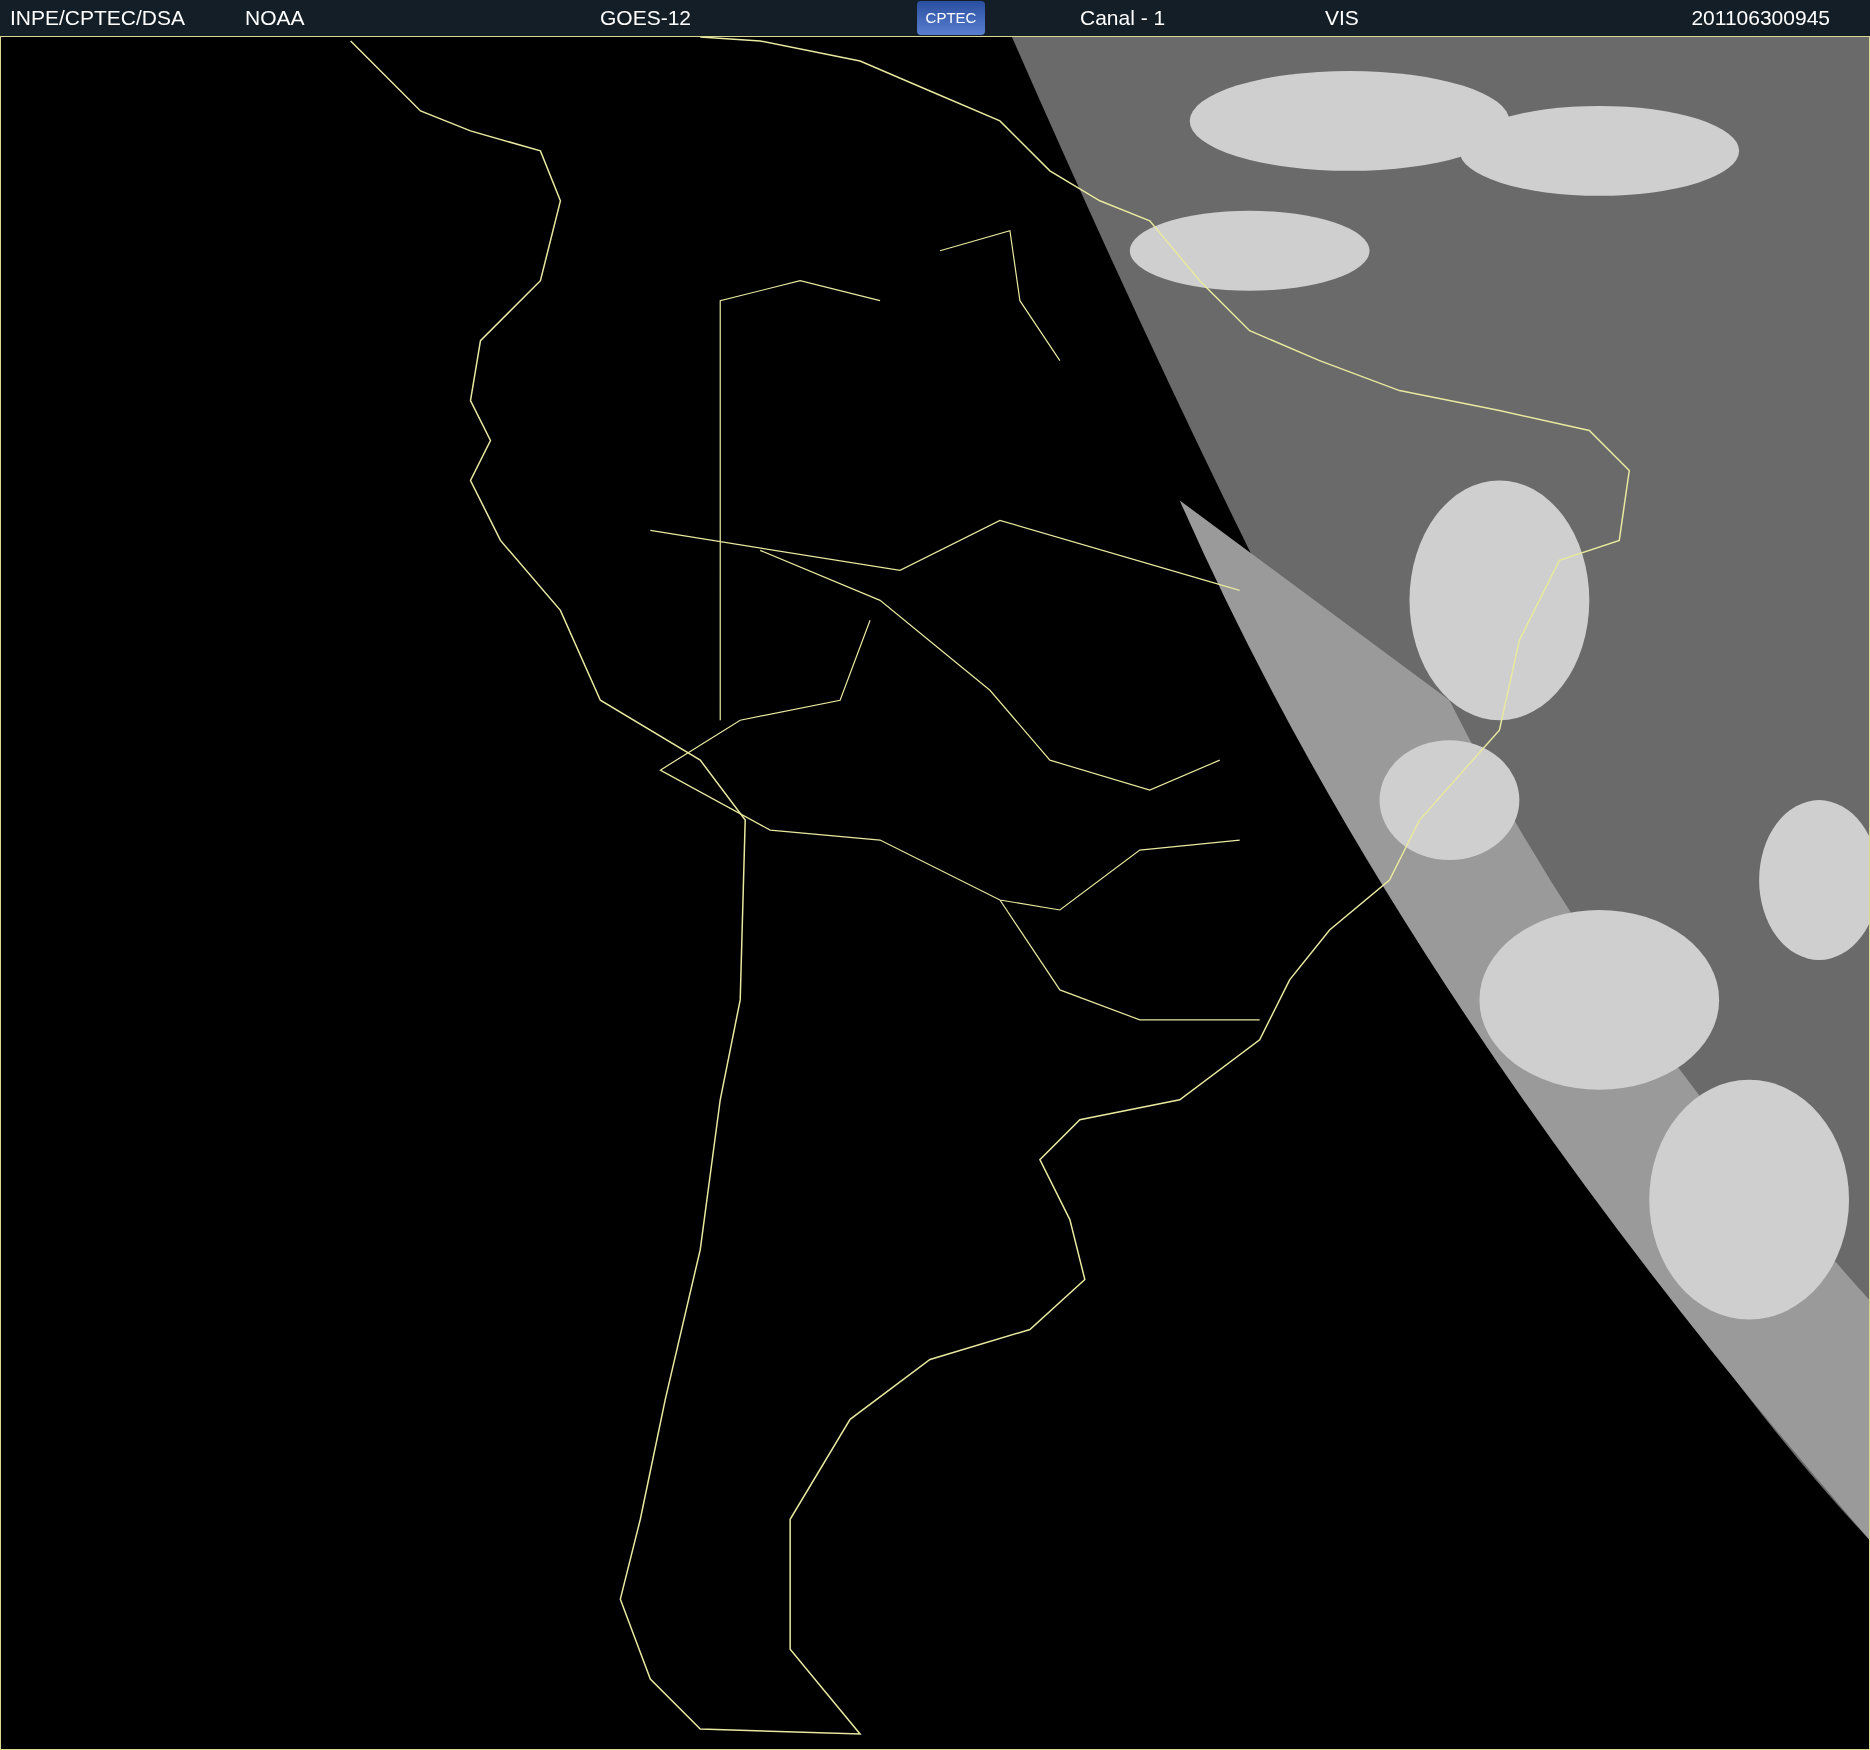  What do you see at coordinates (98, 18) in the screenshot?
I see `source-label: INPE/CPTEC/DSA` at bounding box center [98, 18].